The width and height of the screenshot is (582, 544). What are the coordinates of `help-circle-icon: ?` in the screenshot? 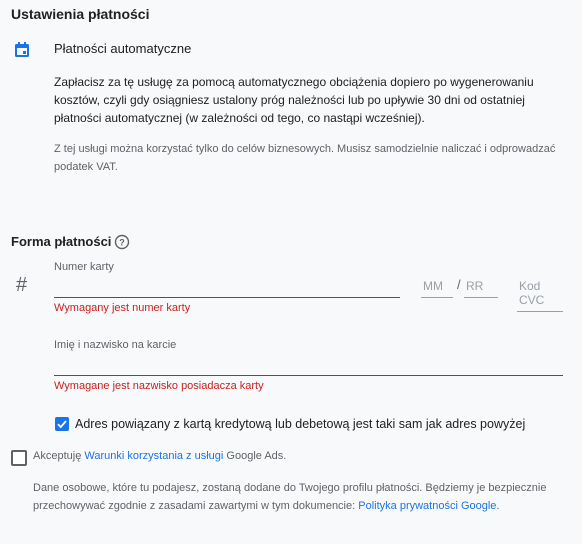 It's located at (122, 242).